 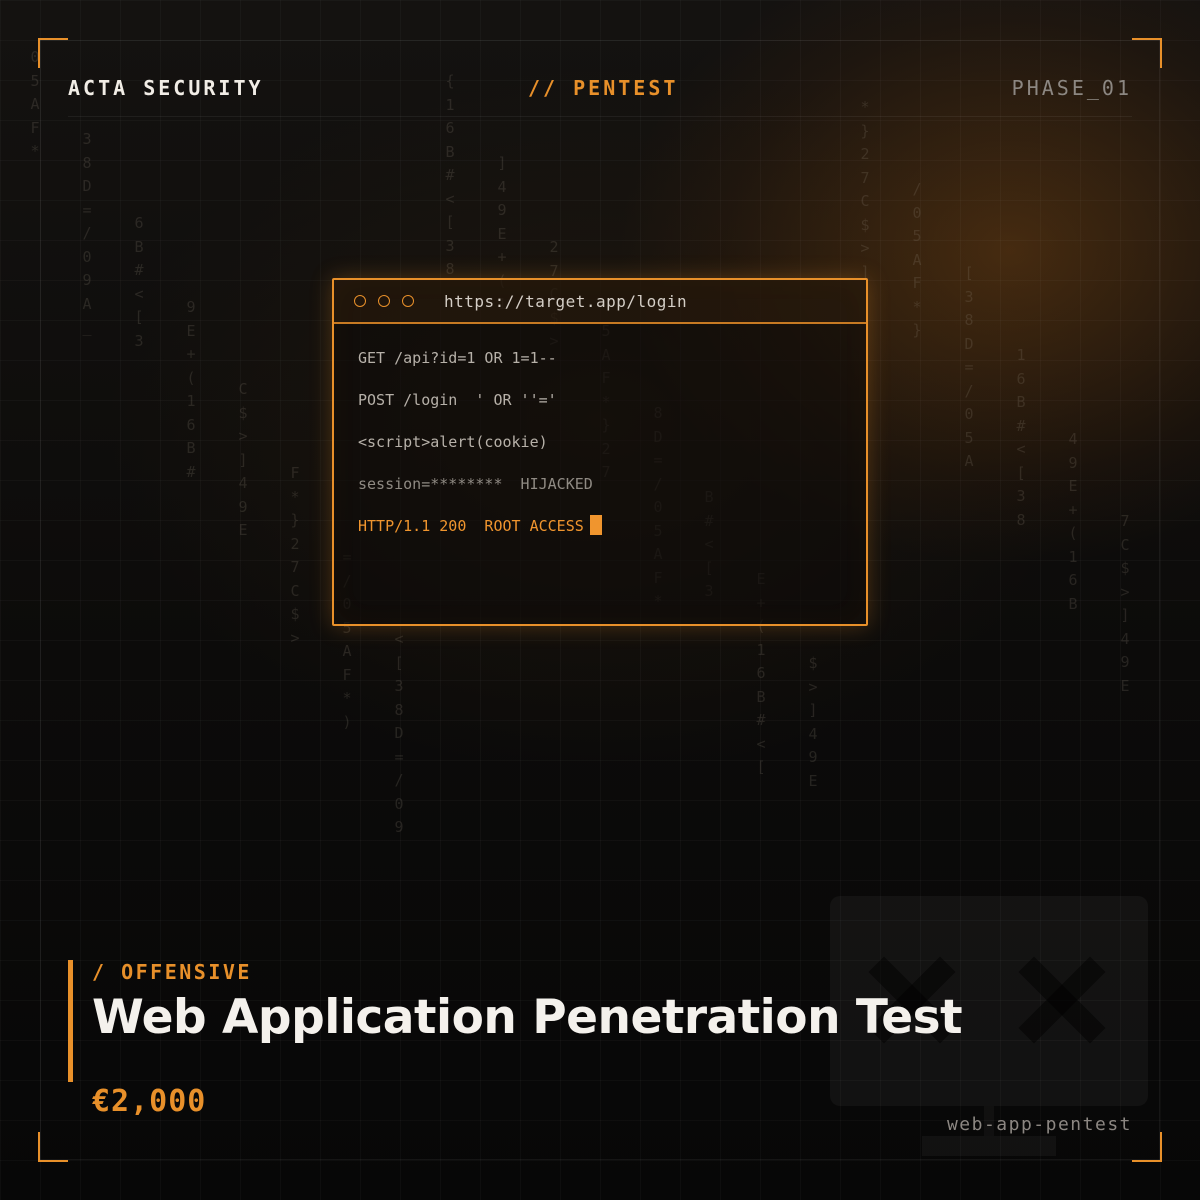 What do you see at coordinates (600, 40) in the screenshot?
I see `frame-top-line` at bounding box center [600, 40].